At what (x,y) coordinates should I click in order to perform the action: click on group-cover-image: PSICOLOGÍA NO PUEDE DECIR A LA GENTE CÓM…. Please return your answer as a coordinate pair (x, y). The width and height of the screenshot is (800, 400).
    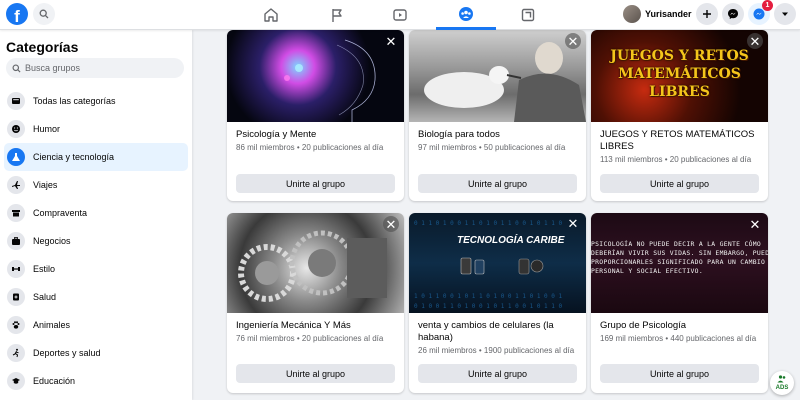
    Looking at the image, I should click on (679, 263).